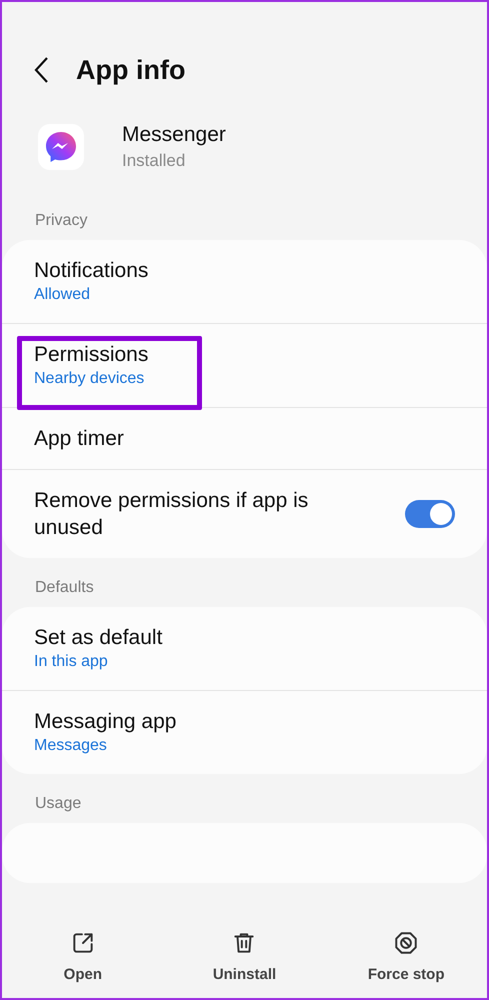 The width and height of the screenshot is (489, 1000). I want to click on setting-title: Permissions, so click(91, 354).